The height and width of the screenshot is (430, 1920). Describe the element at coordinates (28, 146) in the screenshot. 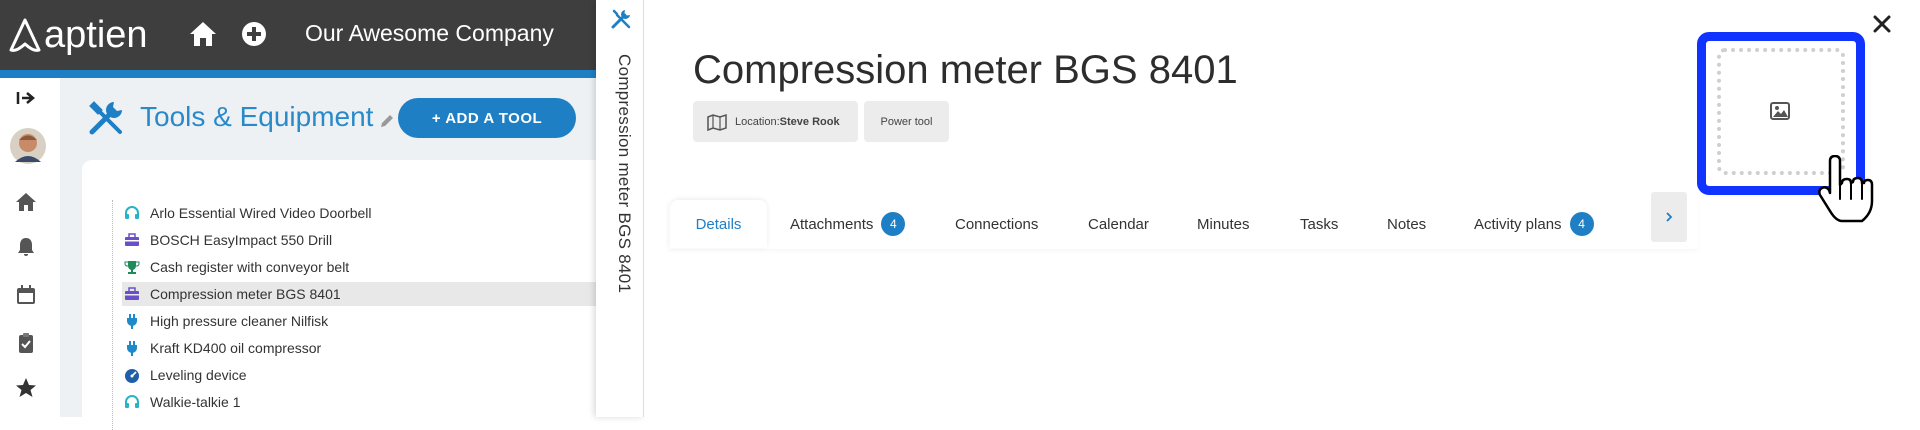

I see `avatar` at that location.